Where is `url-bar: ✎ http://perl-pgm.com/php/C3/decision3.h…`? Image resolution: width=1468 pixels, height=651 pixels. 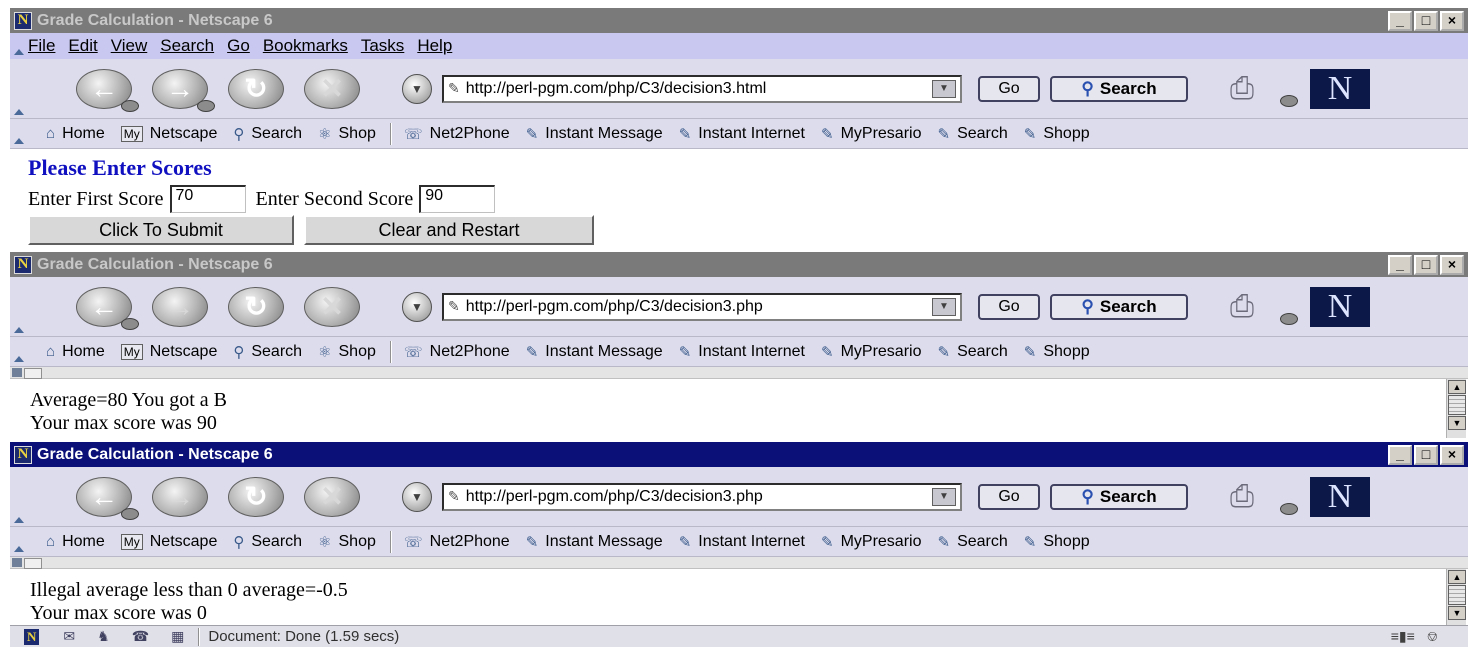 url-bar: ✎ http://perl-pgm.com/php/C3/decision3.h… is located at coordinates (702, 88).